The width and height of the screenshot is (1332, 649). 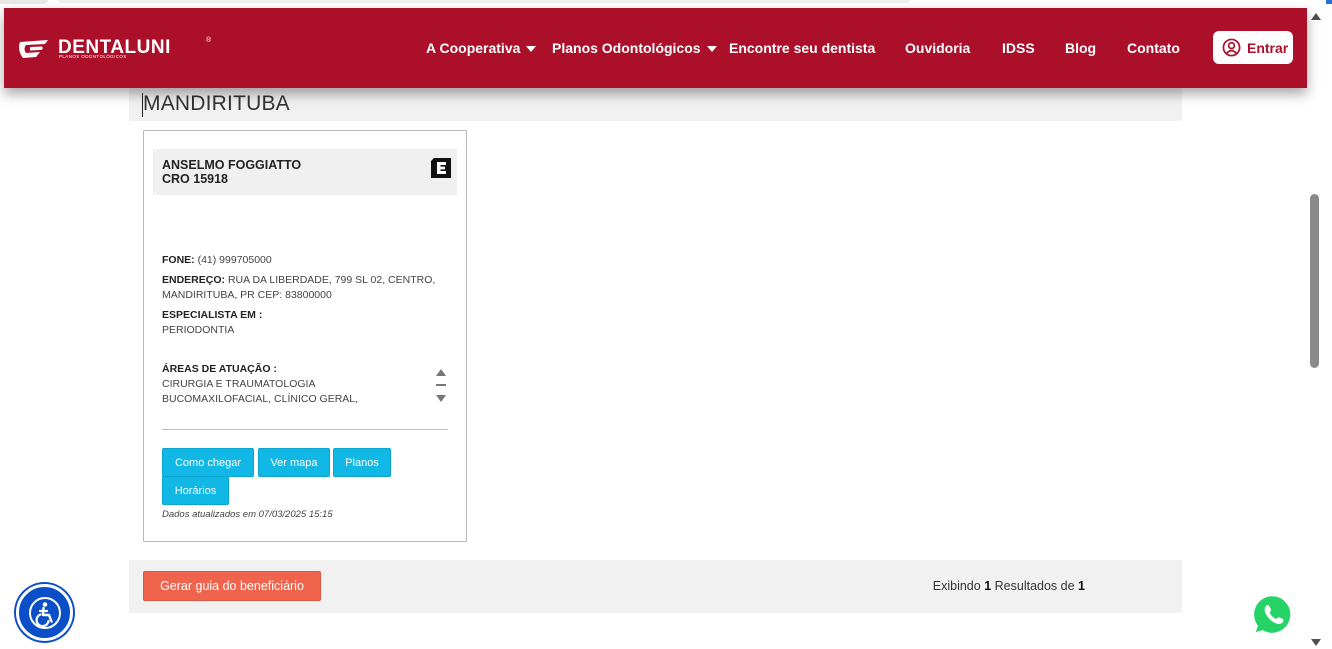 I want to click on specialist-value: PERIODONTIA, so click(x=198, y=330).